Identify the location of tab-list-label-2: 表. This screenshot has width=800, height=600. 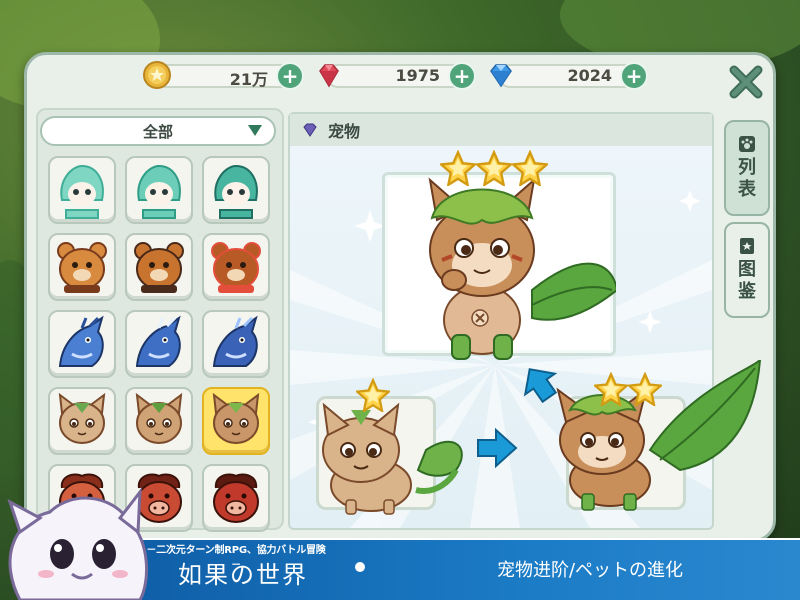
(747, 189).